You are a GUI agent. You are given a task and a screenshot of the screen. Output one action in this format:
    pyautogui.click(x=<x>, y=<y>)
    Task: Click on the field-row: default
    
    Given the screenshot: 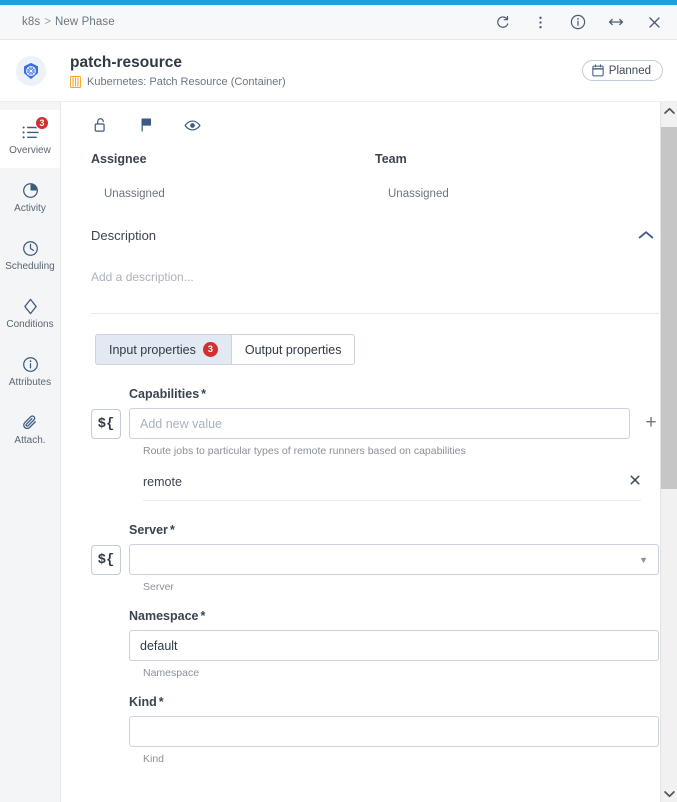 What is the action you would take?
    pyautogui.click(x=375, y=645)
    